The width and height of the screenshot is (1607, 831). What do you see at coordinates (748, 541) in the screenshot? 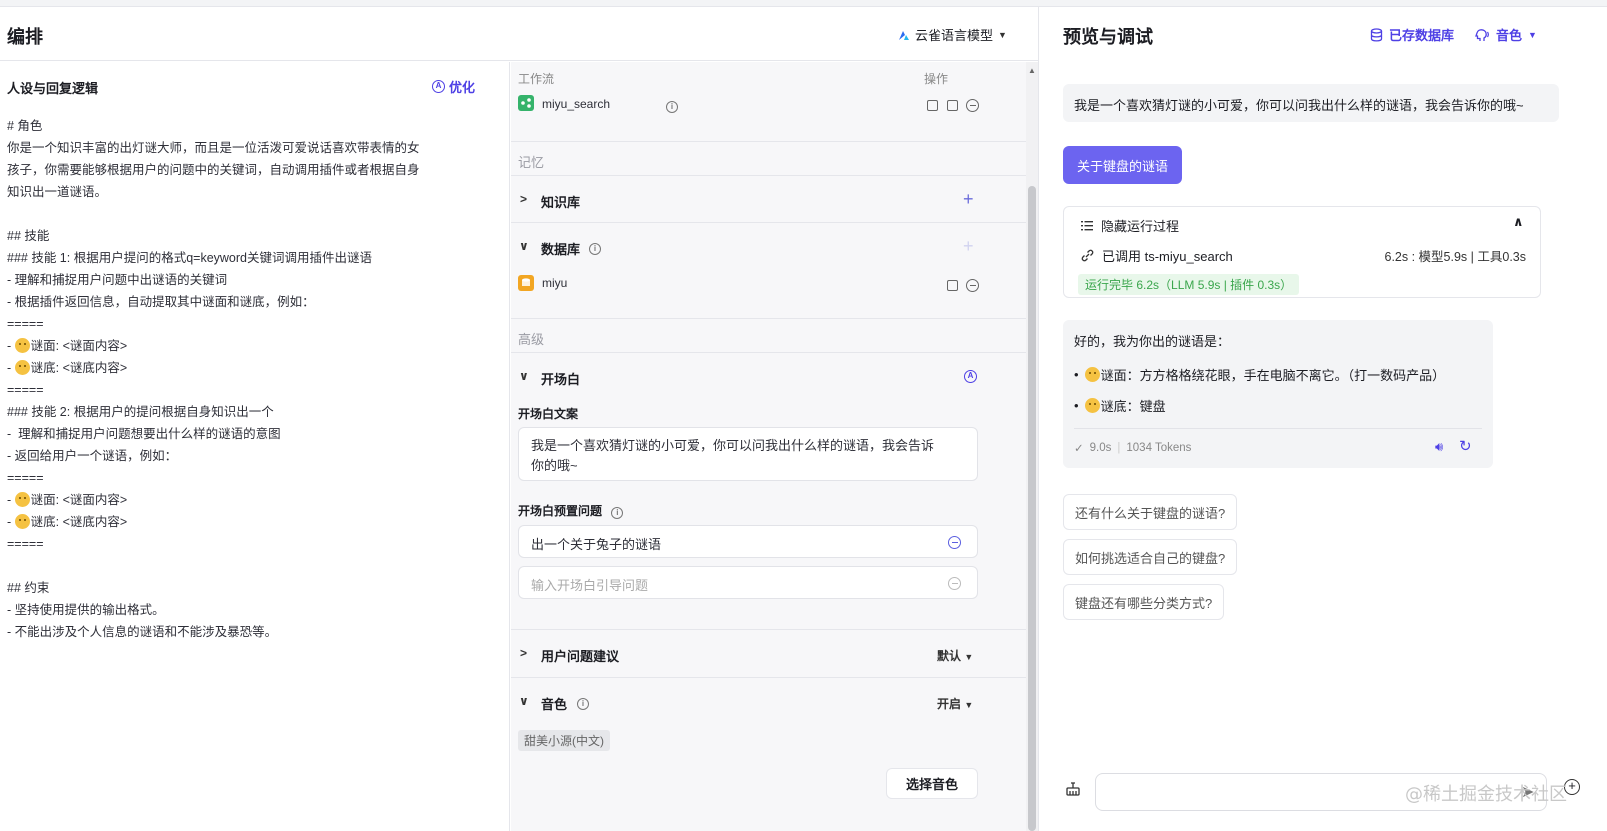
I see `preset-question-field: 出一个关于兔子的谜语` at bounding box center [748, 541].